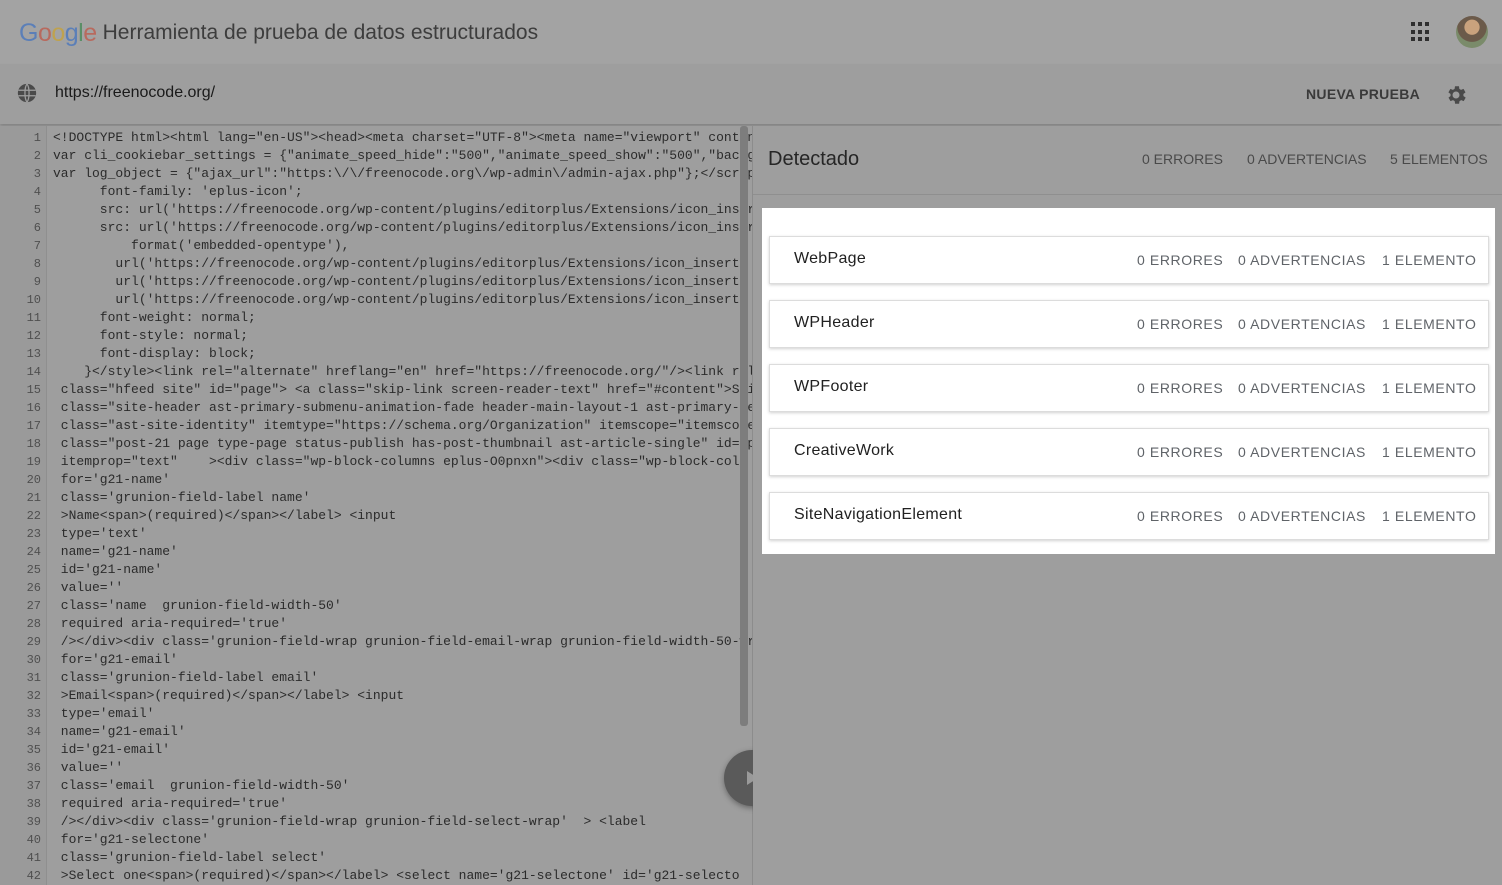  What do you see at coordinates (376, 624) in the screenshot?
I see `code-line: 28 required aria-required='true'` at bounding box center [376, 624].